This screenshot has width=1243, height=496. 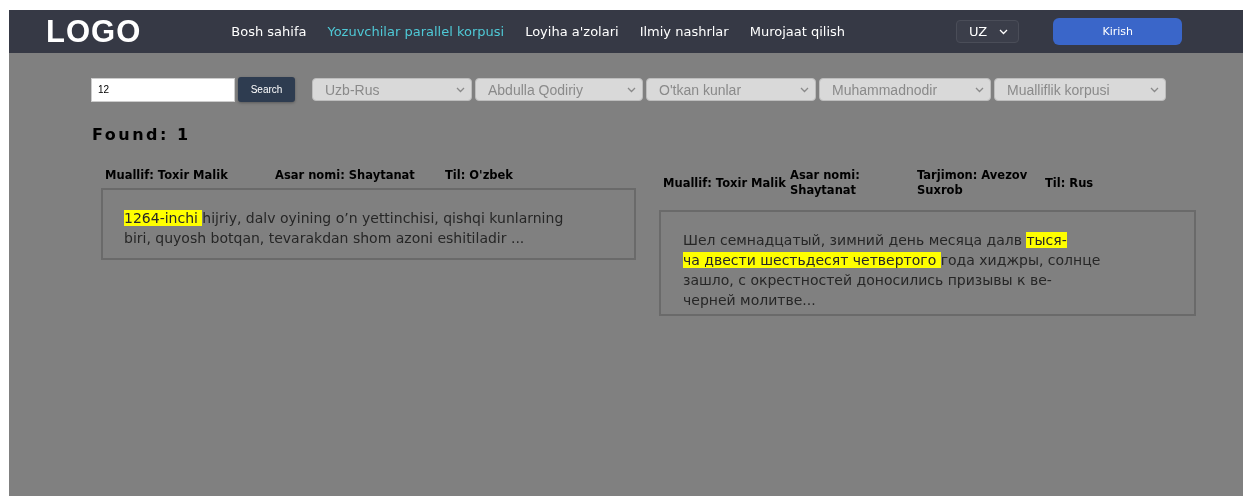 I want to click on nav-link: Ilmiy nashrlar, so click(x=684, y=31).